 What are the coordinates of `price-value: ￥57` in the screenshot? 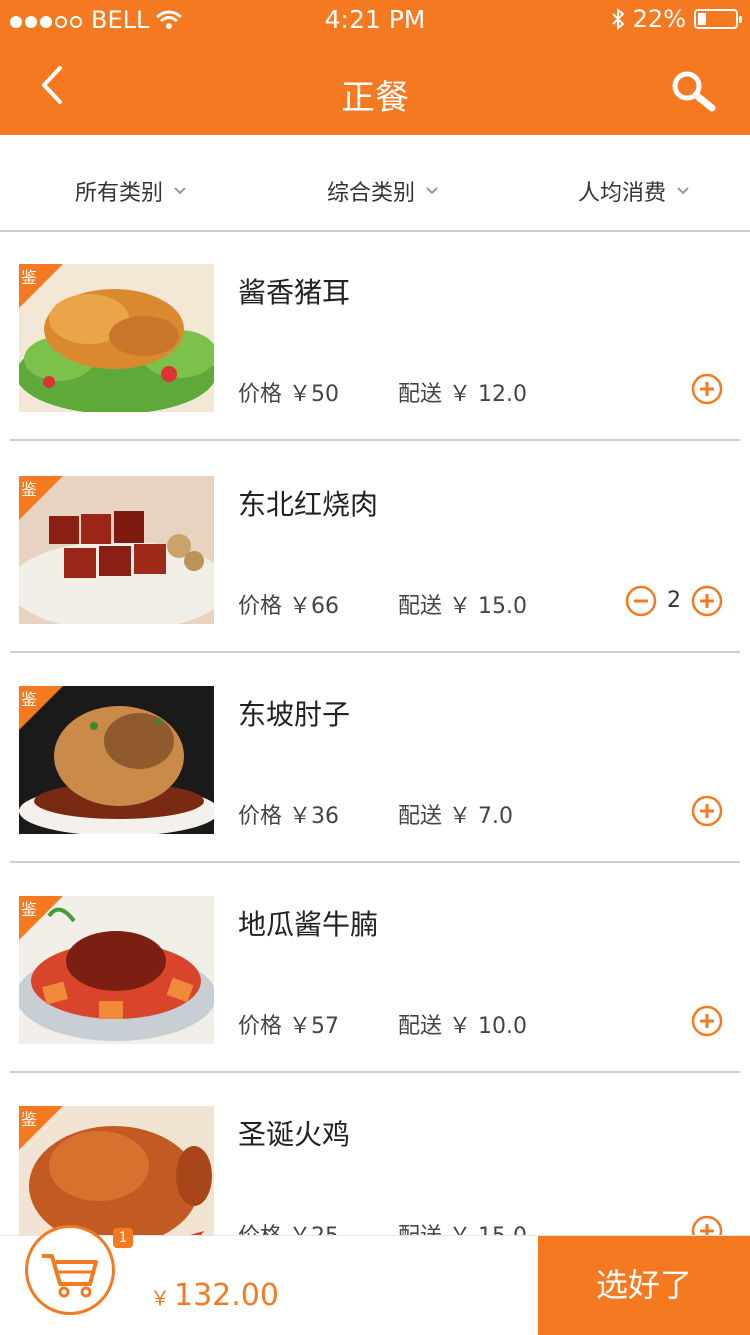 It's located at (314, 1026).